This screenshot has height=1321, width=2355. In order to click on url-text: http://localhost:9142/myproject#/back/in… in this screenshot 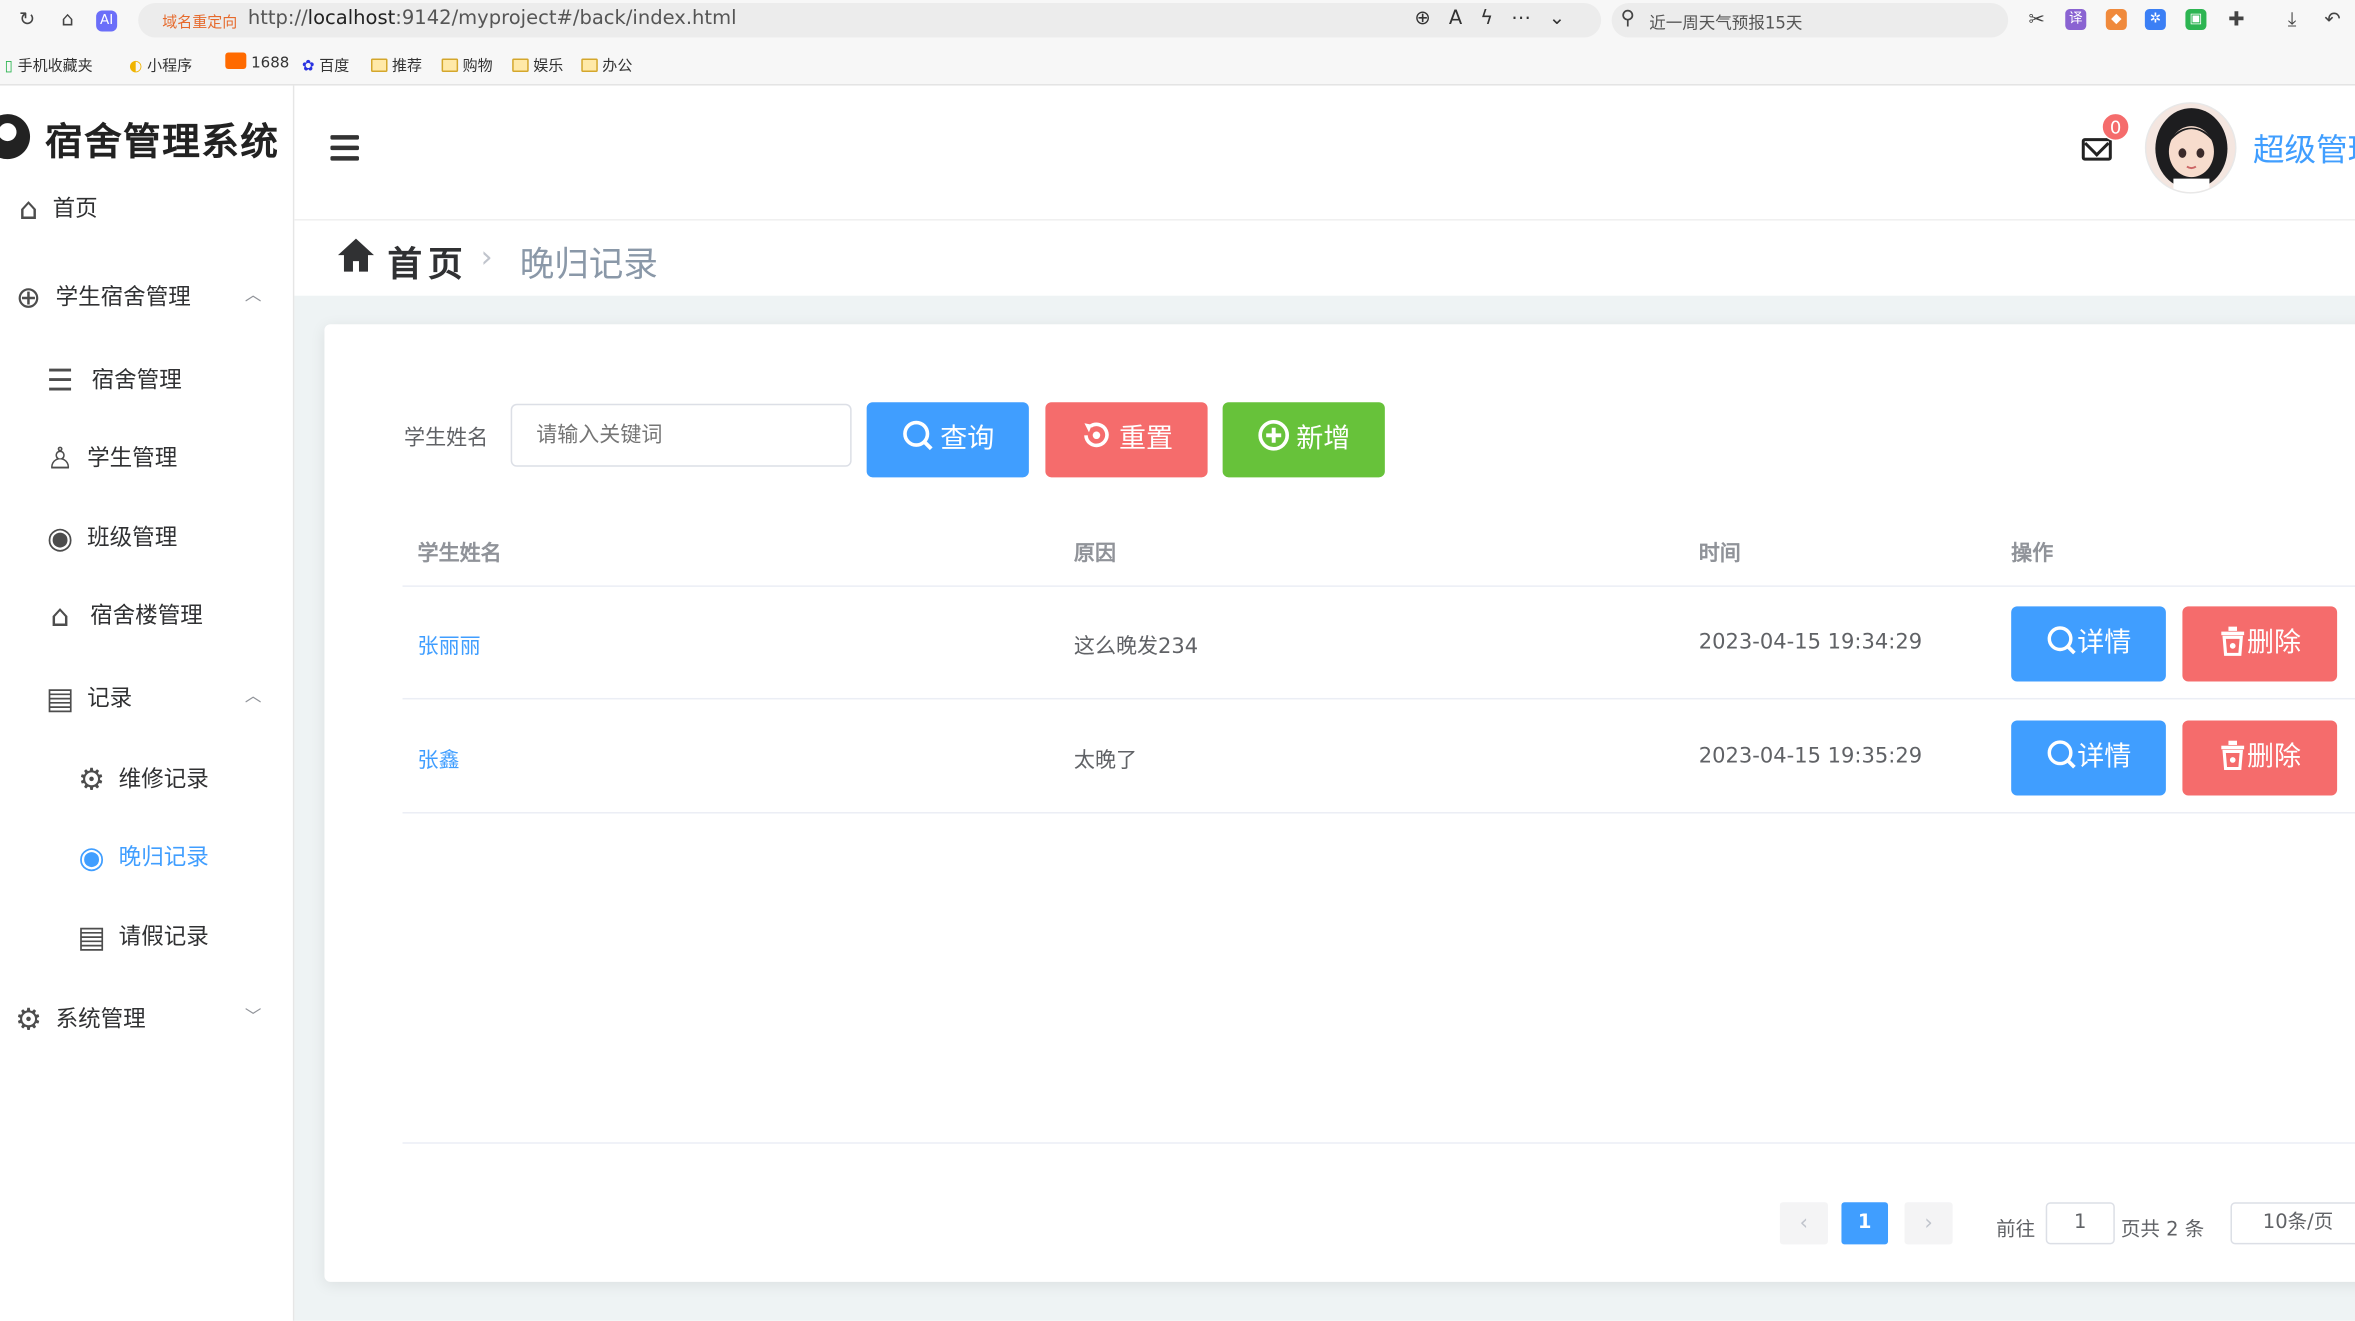, I will do `click(492, 19)`.